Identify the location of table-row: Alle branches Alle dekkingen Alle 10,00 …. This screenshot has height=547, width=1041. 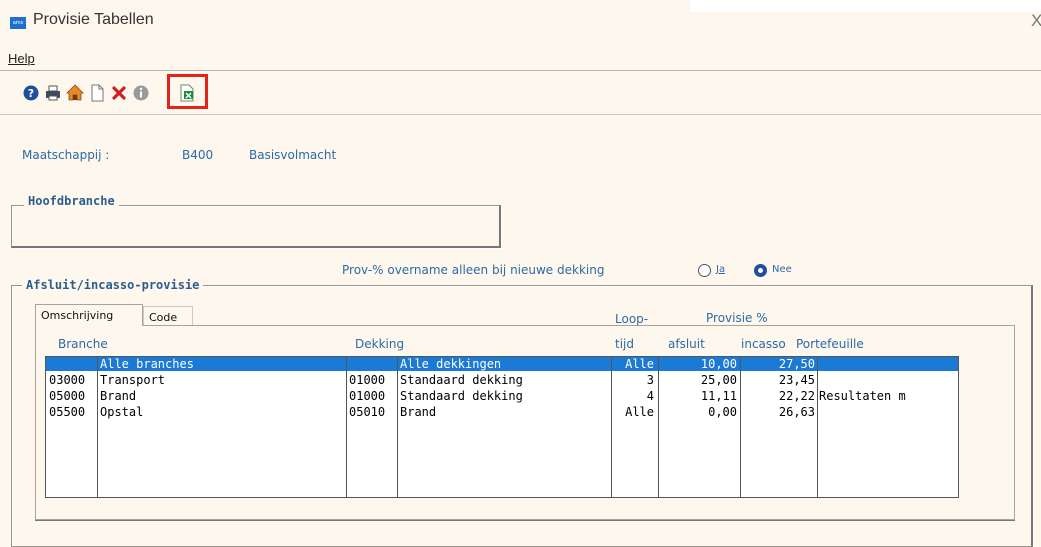
(502, 364).